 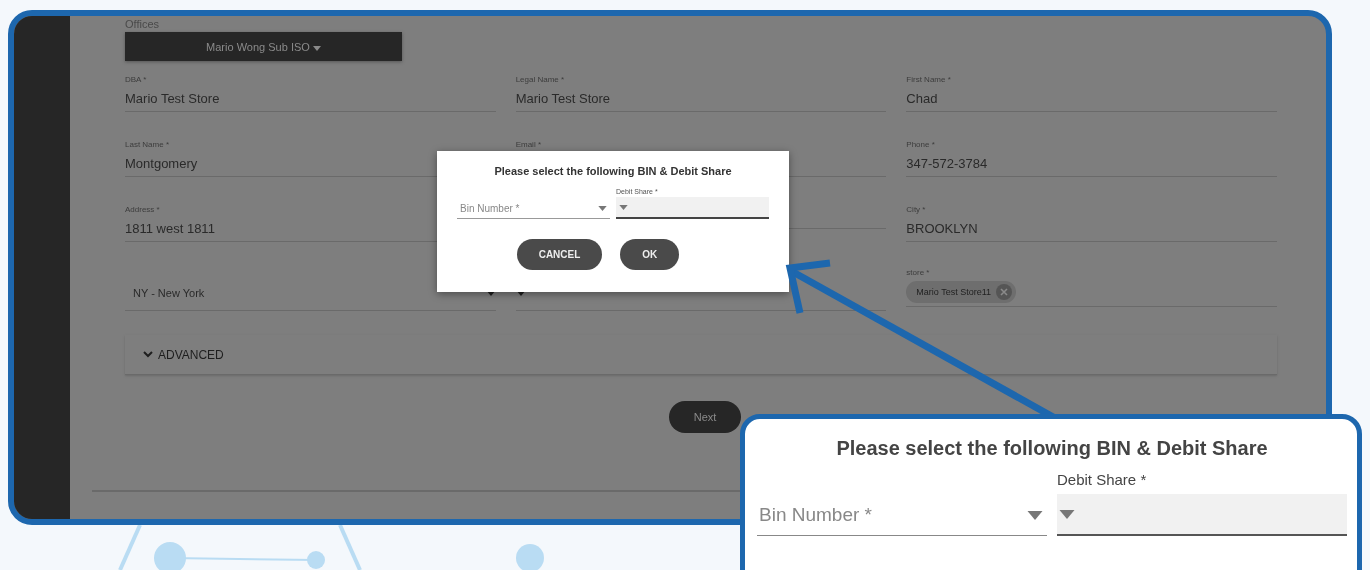 I want to click on field-value: Chad, so click(x=922, y=98).